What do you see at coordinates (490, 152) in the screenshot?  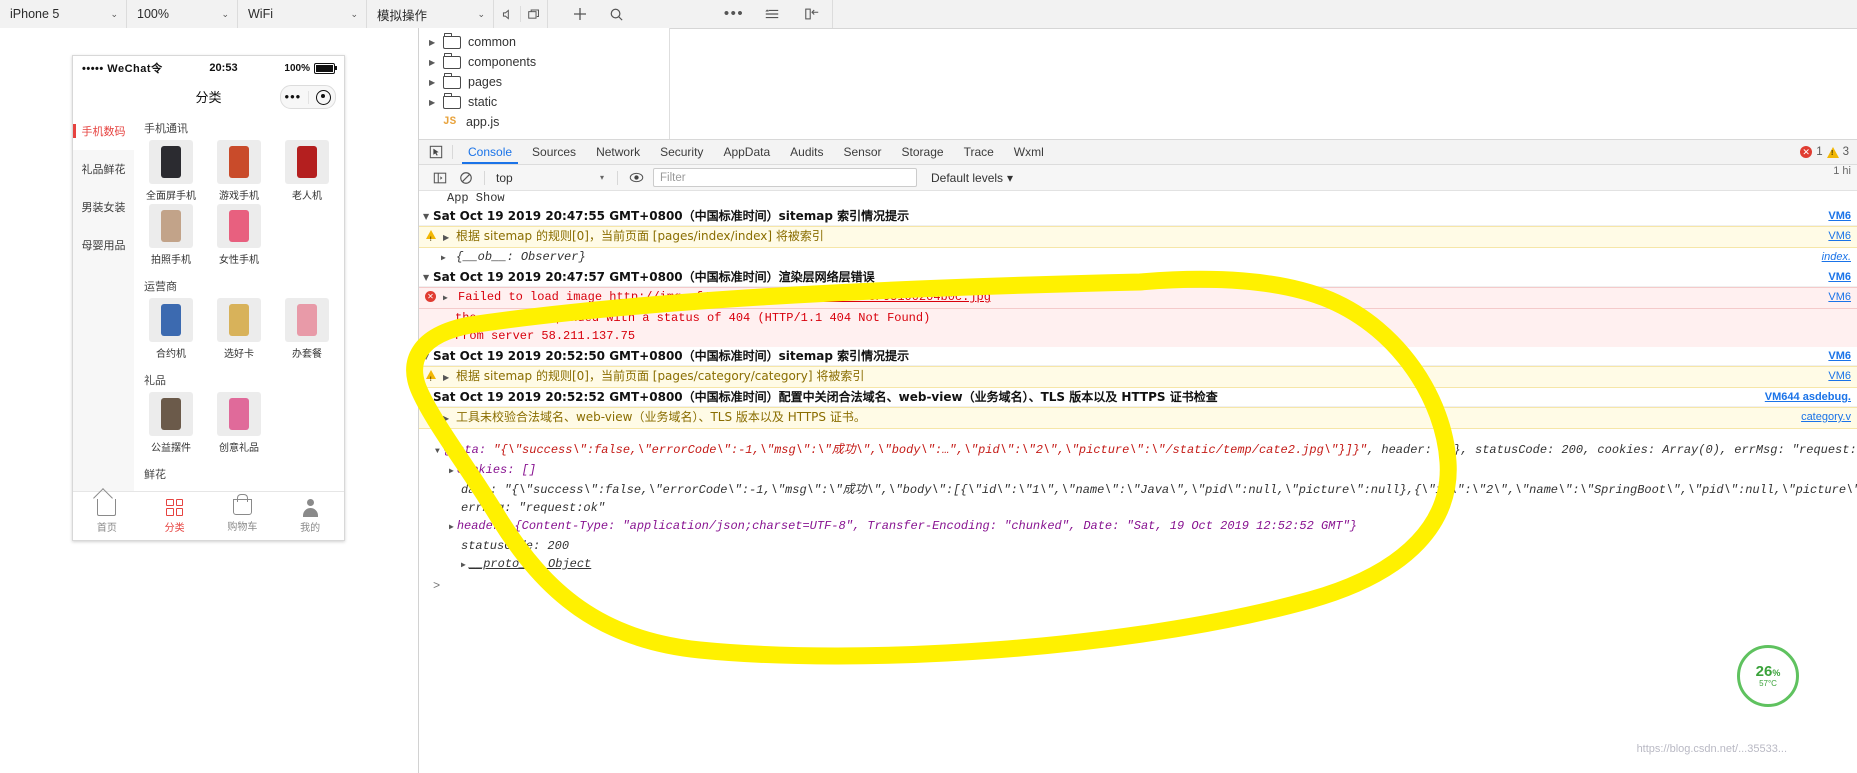 I see `tab-console: Console` at bounding box center [490, 152].